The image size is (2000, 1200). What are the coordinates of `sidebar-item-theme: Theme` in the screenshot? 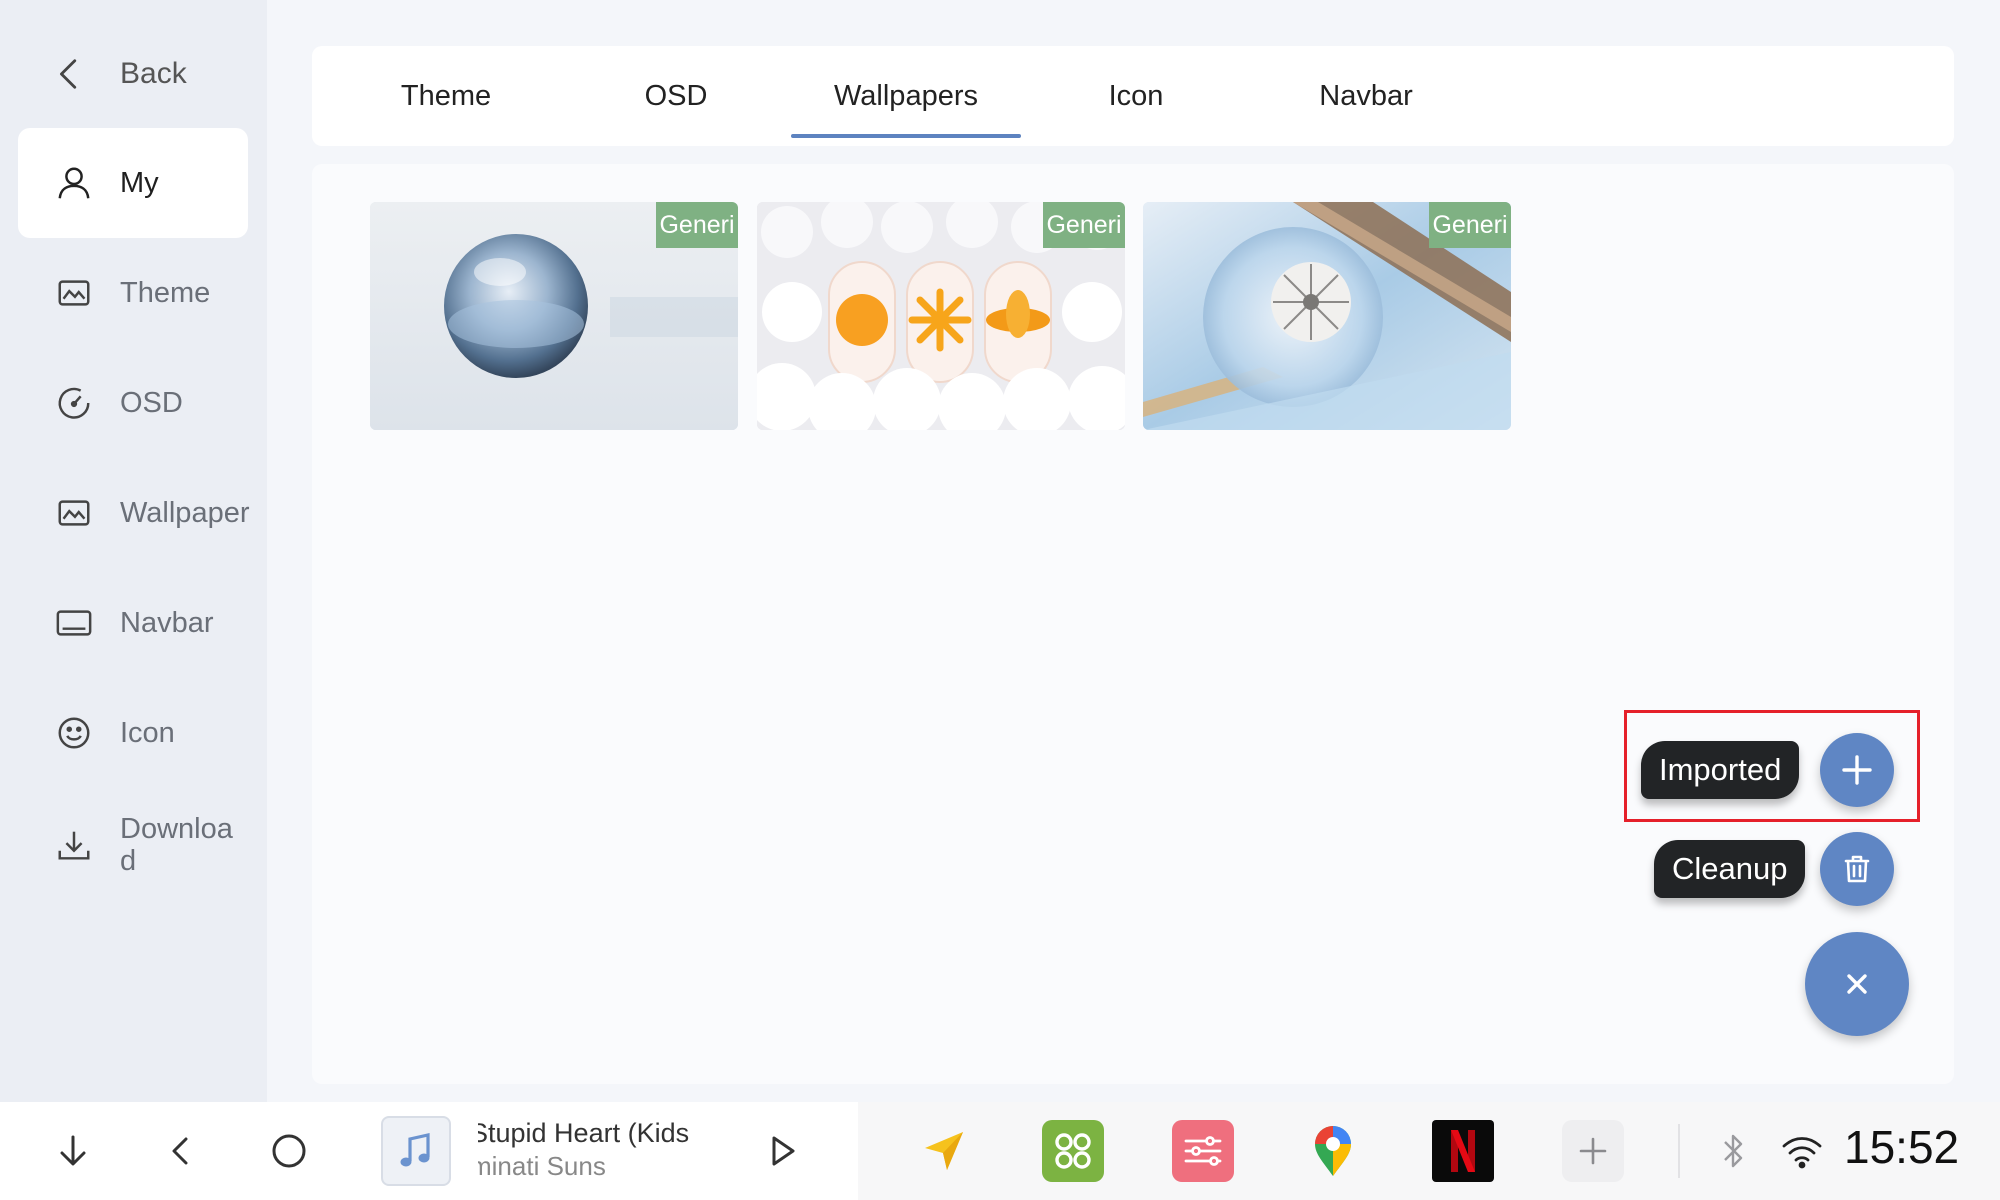 It's located at (133, 293).